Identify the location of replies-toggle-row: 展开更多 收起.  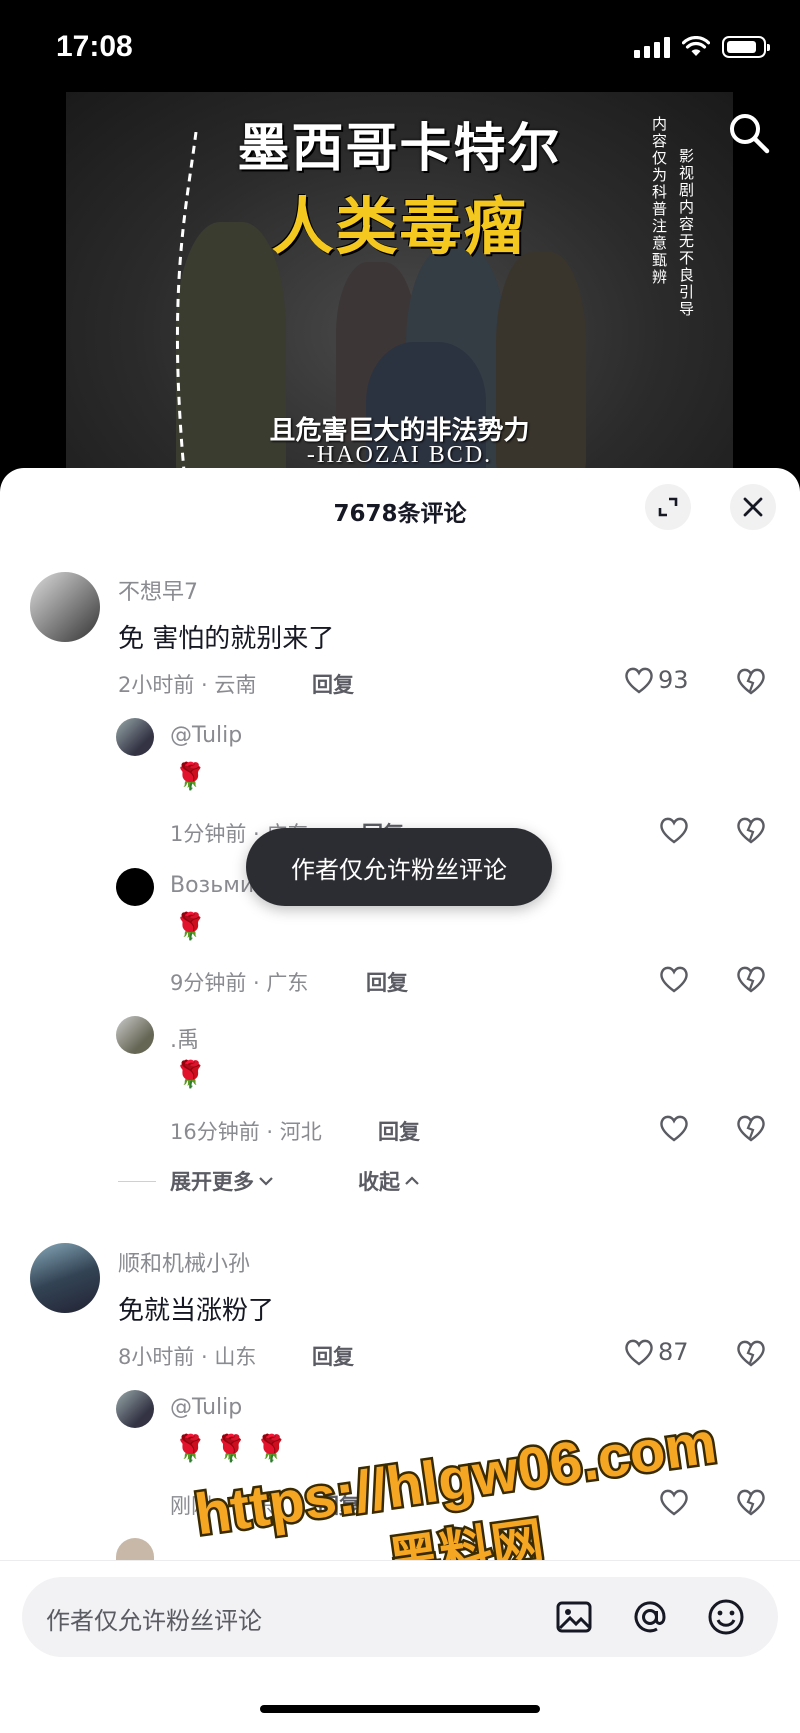
(269, 1181).